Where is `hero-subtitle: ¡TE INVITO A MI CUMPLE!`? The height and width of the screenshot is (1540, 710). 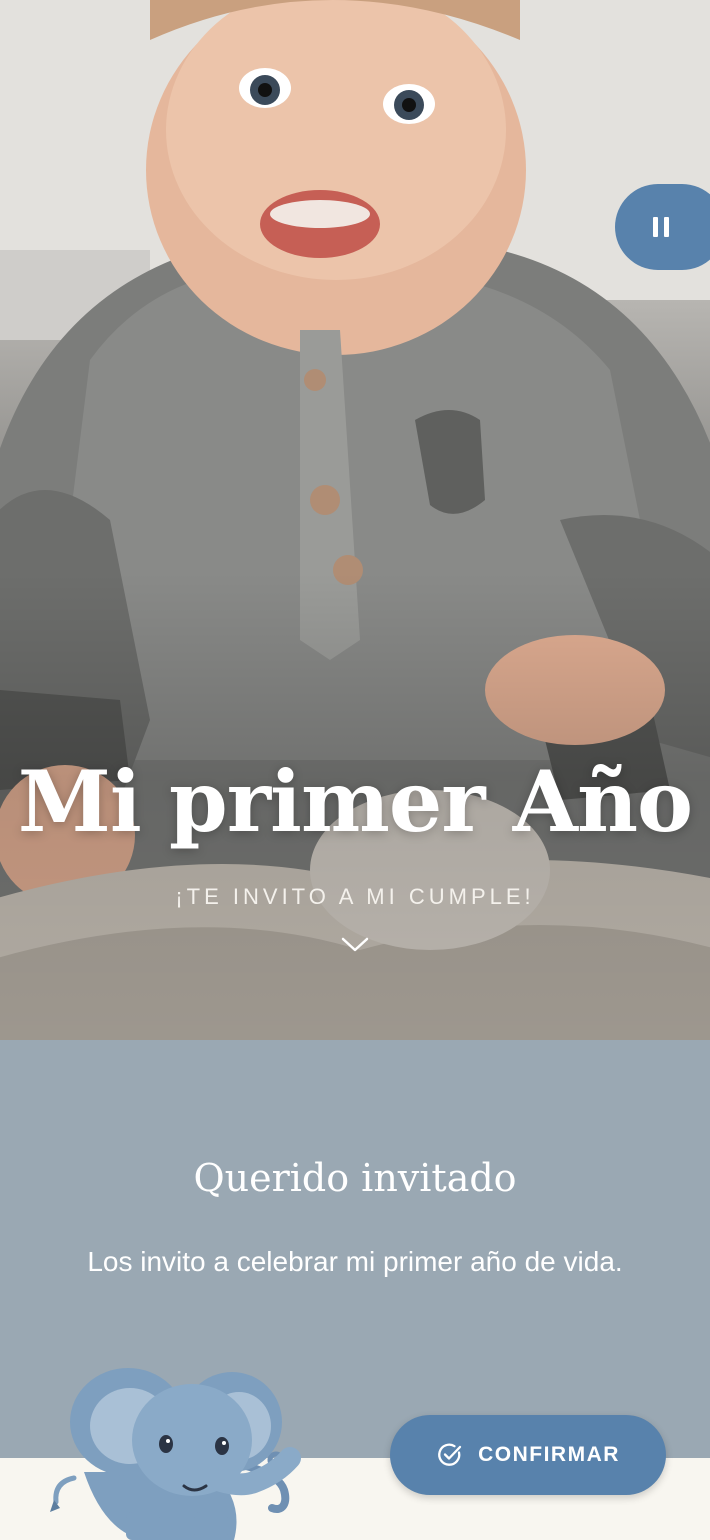 hero-subtitle: ¡TE INVITO A MI CUMPLE! is located at coordinates (355, 896).